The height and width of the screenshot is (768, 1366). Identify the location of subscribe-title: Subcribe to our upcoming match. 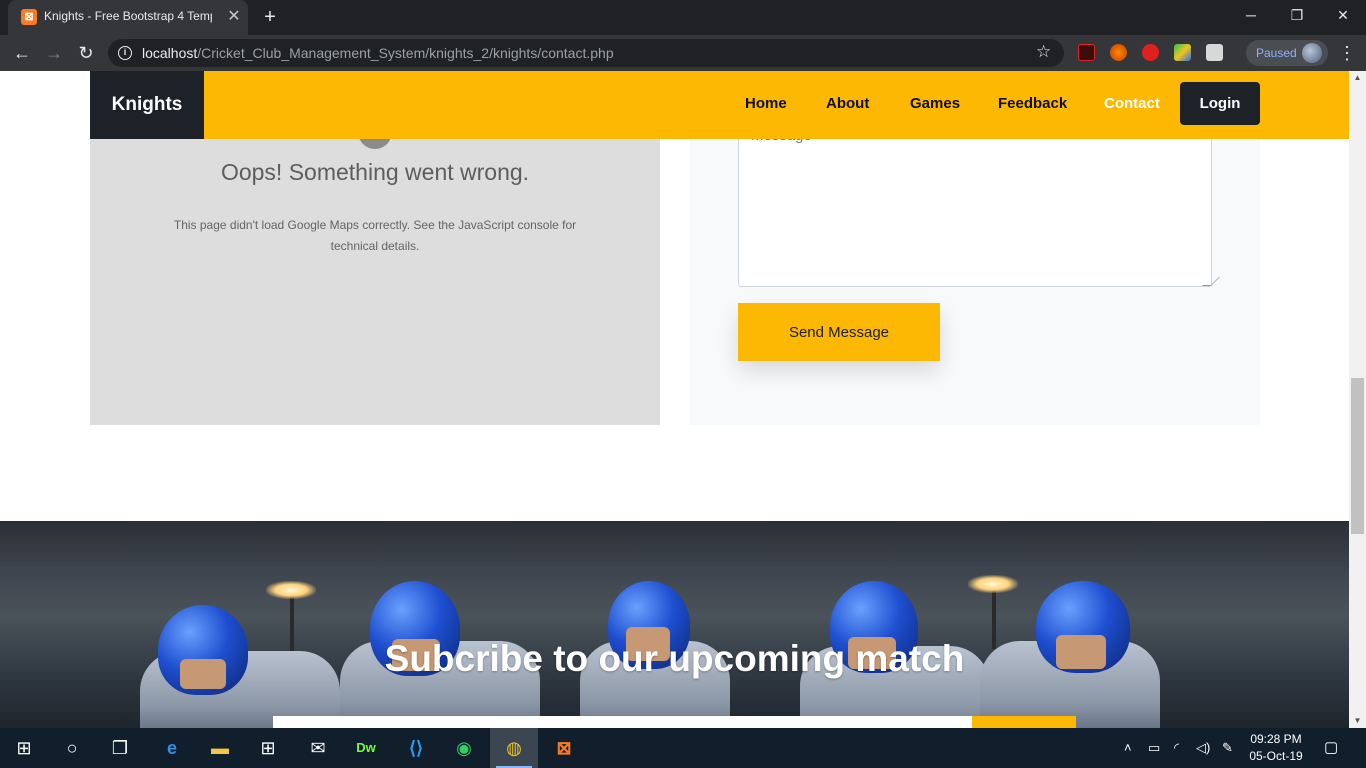
(674, 658).